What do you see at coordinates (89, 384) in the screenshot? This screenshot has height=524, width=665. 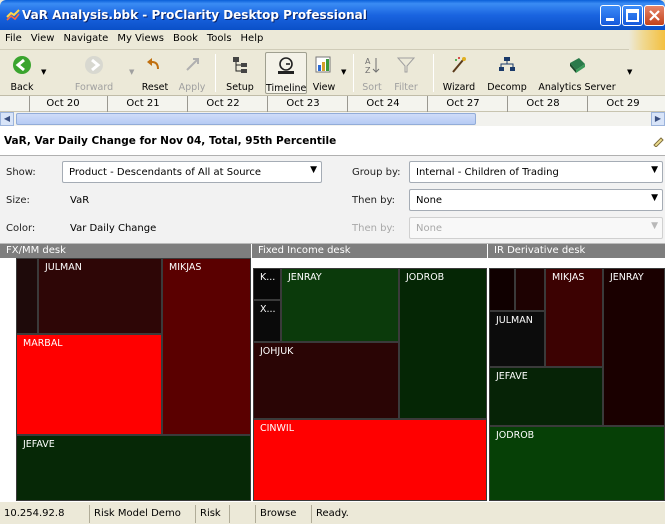 I see `treemap-cell: MARBAL` at bounding box center [89, 384].